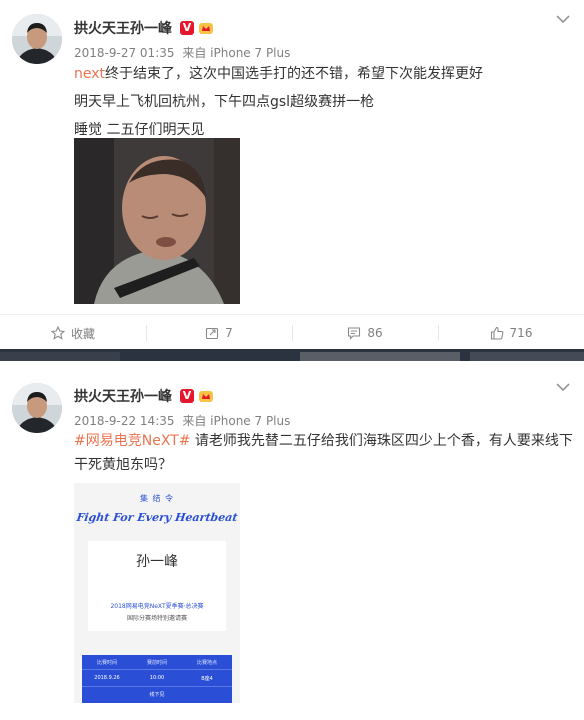  What do you see at coordinates (207, 678) in the screenshot?
I see `table-cell: B座4` at bounding box center [207, 678].